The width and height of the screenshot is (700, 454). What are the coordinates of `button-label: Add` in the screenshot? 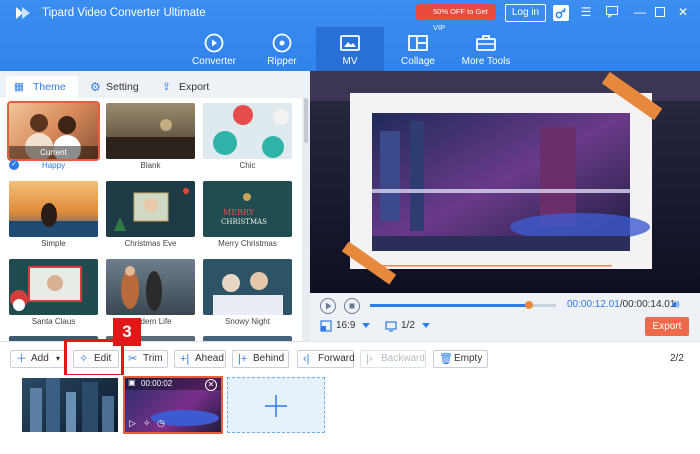 It's located at (40, 358).